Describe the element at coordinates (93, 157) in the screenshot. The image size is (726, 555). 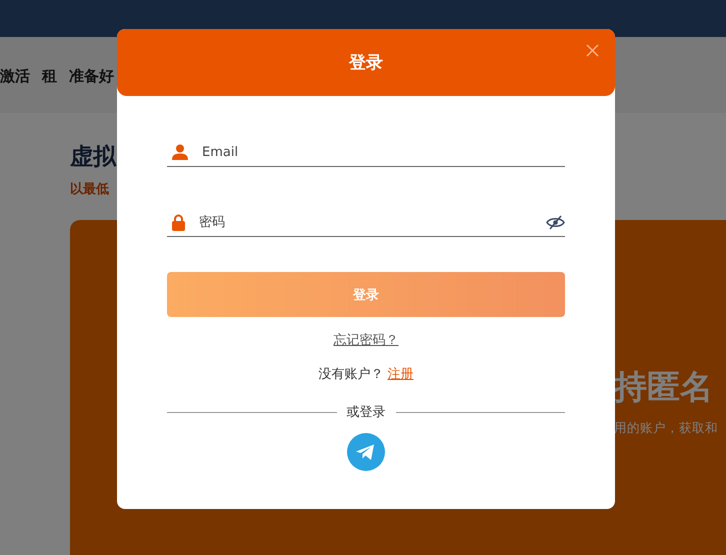
I see `page-heading: 虚拟` at that location.